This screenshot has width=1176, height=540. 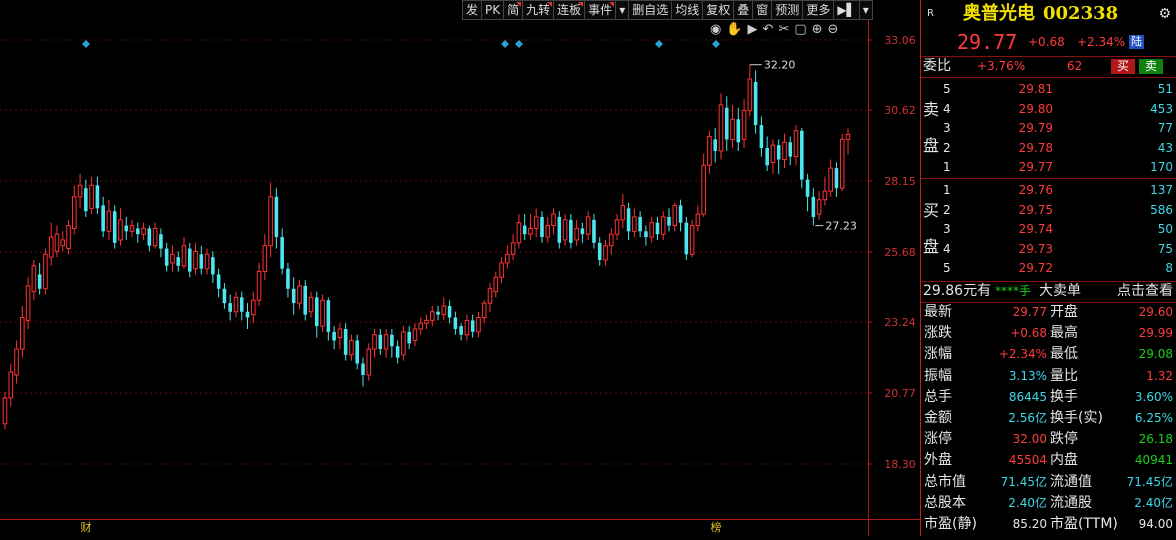 What do you see at coordinates (753, 30) in the screenshot?
I see `play-icon: ▶` at bounding box center [753, 30].